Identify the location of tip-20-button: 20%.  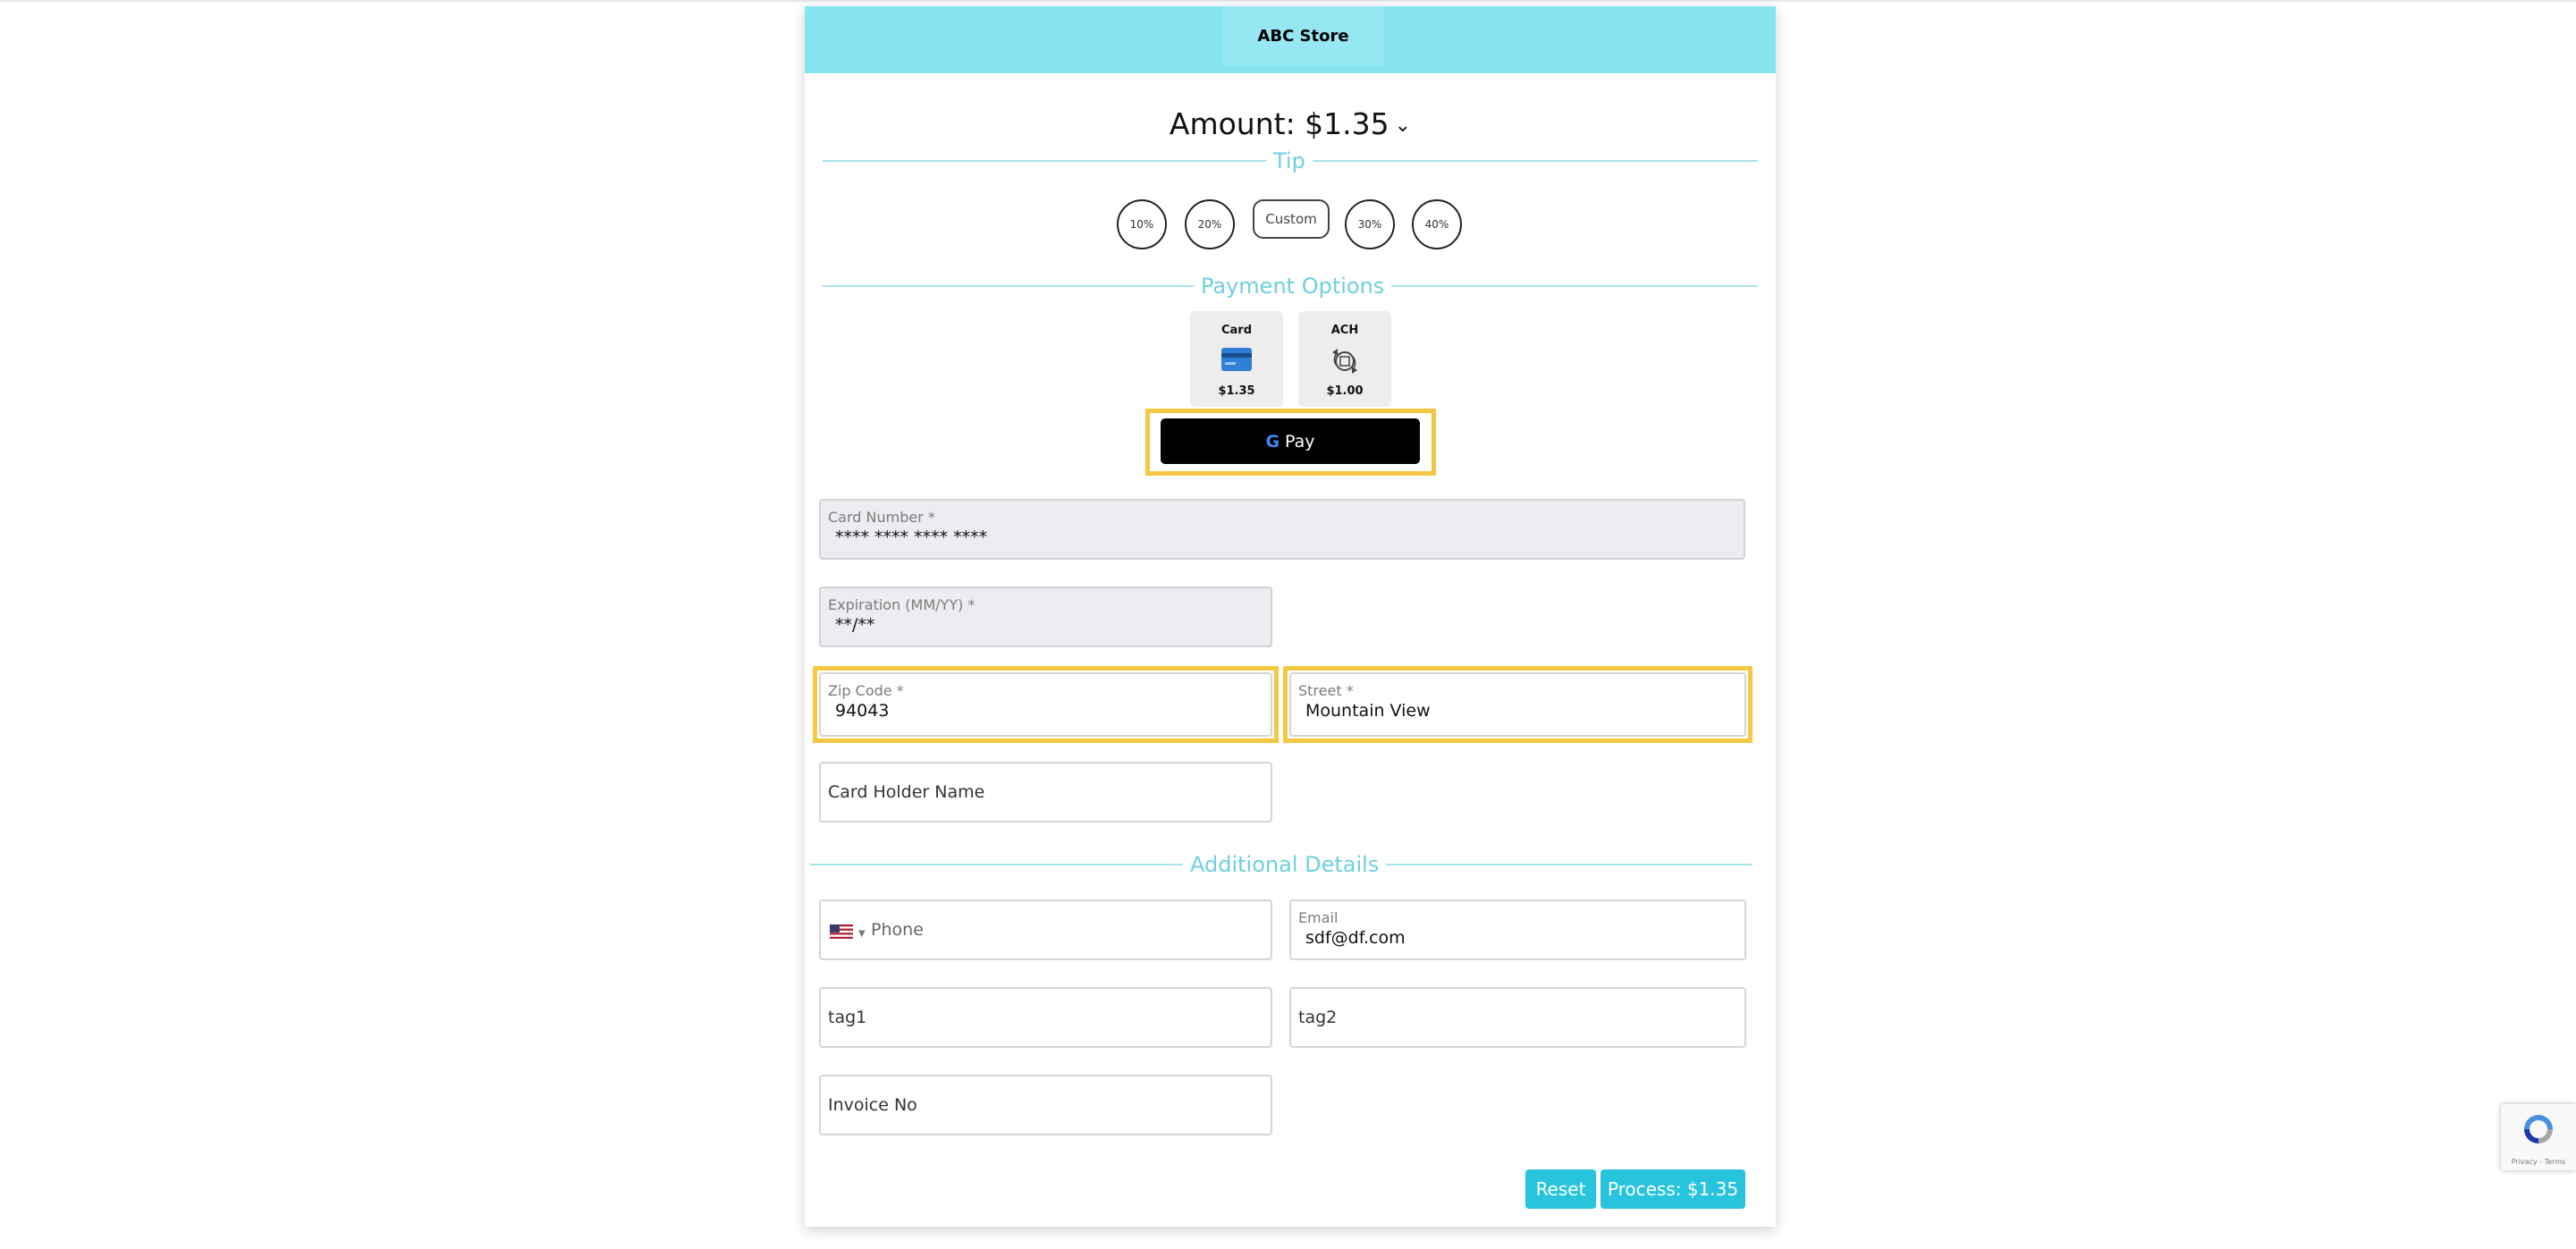
(1210, 224).